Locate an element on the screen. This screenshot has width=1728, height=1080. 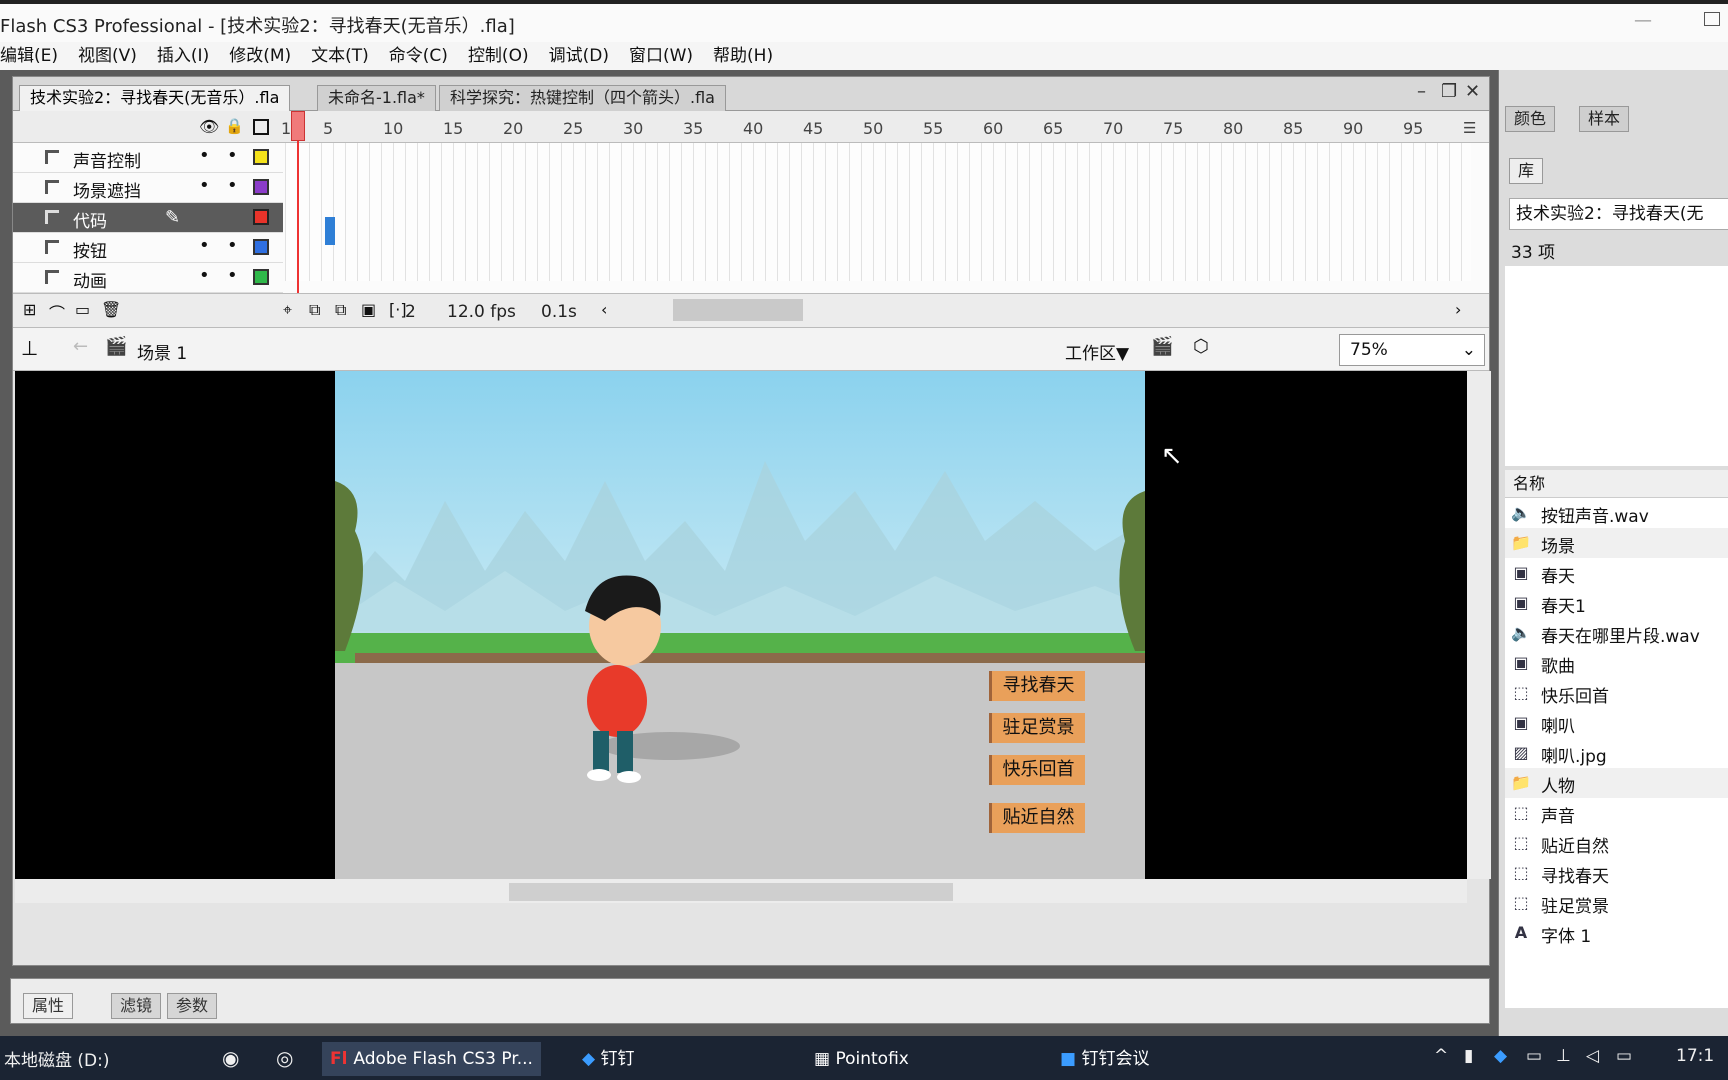
new-layer-icon: ⊞ is located at coordinates (29, 309).